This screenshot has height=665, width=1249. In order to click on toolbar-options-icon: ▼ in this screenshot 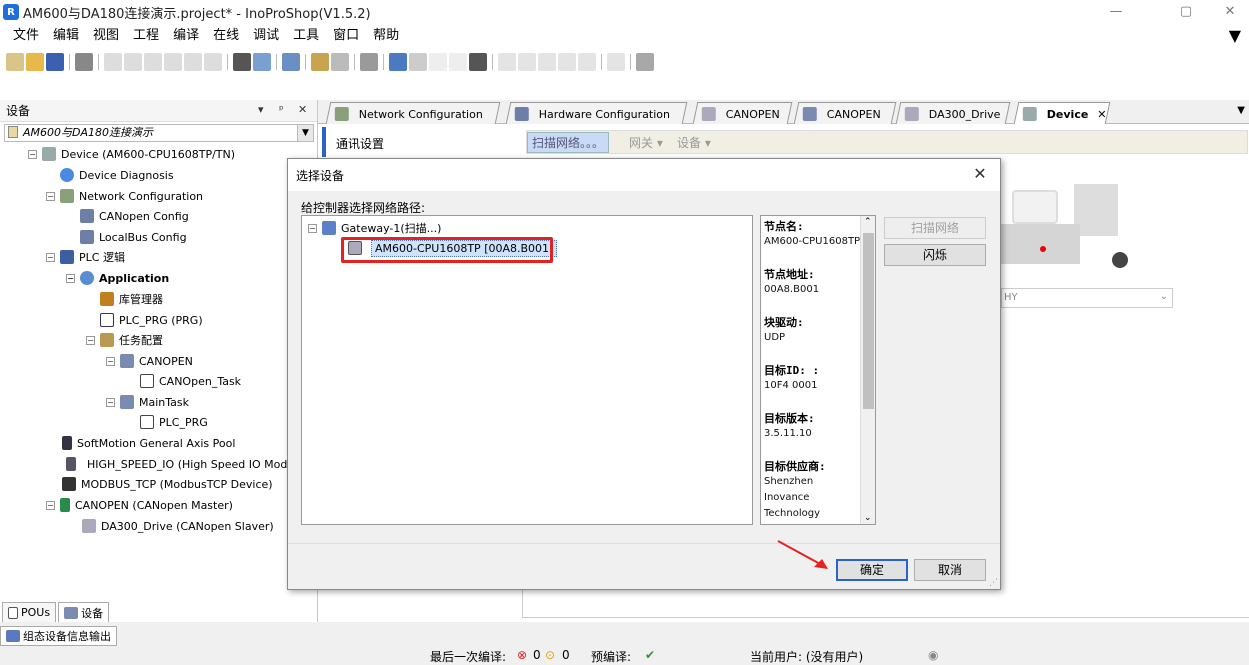, I will do `click(1235, 35)`.